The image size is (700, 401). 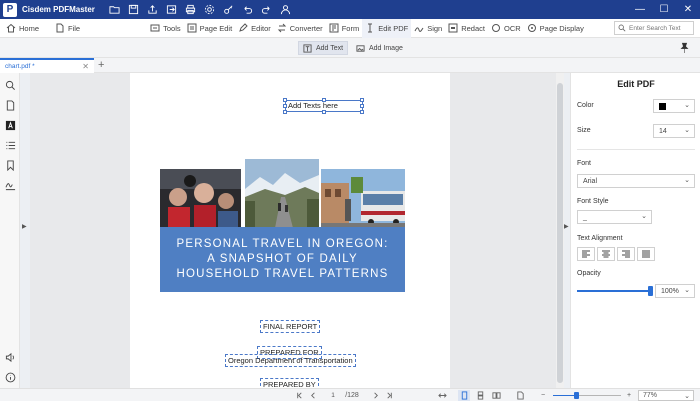 I want to click on opacity-slider-handle, so click(x=650, y=291).